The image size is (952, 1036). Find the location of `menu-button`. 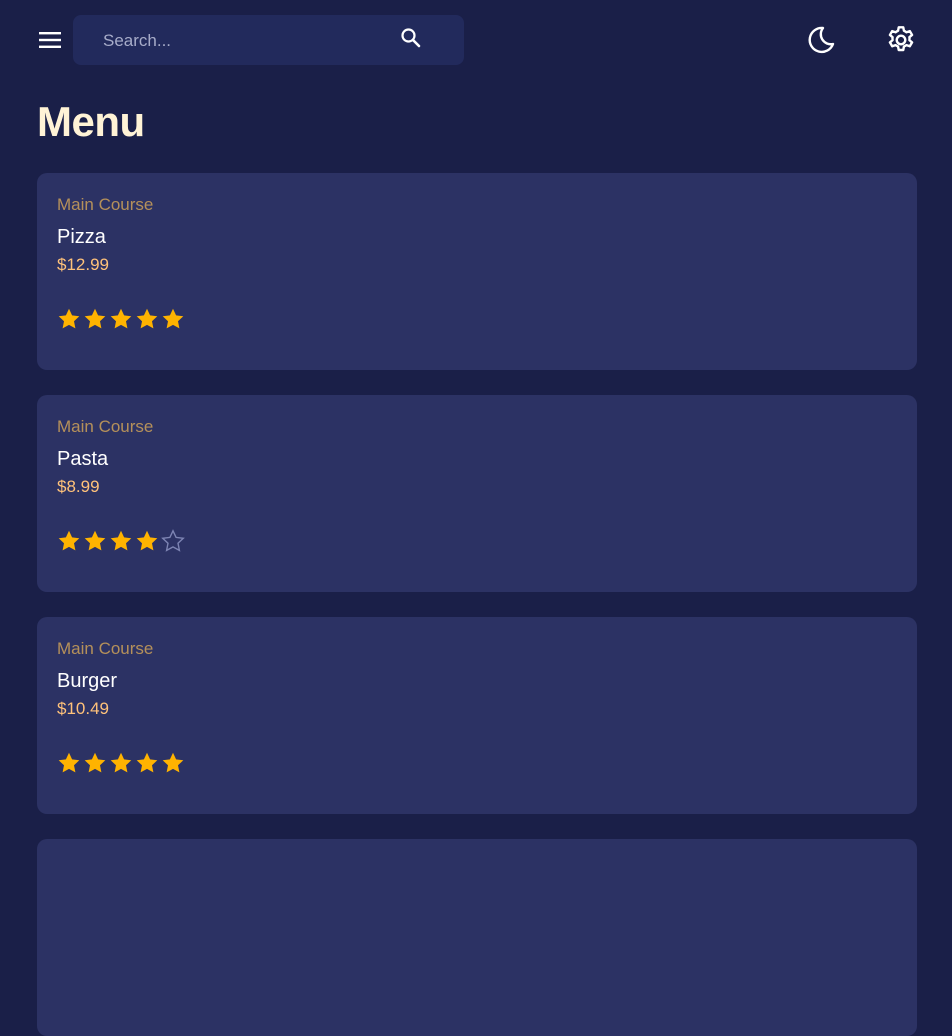

menu-button is located at coordinates (50, 40).